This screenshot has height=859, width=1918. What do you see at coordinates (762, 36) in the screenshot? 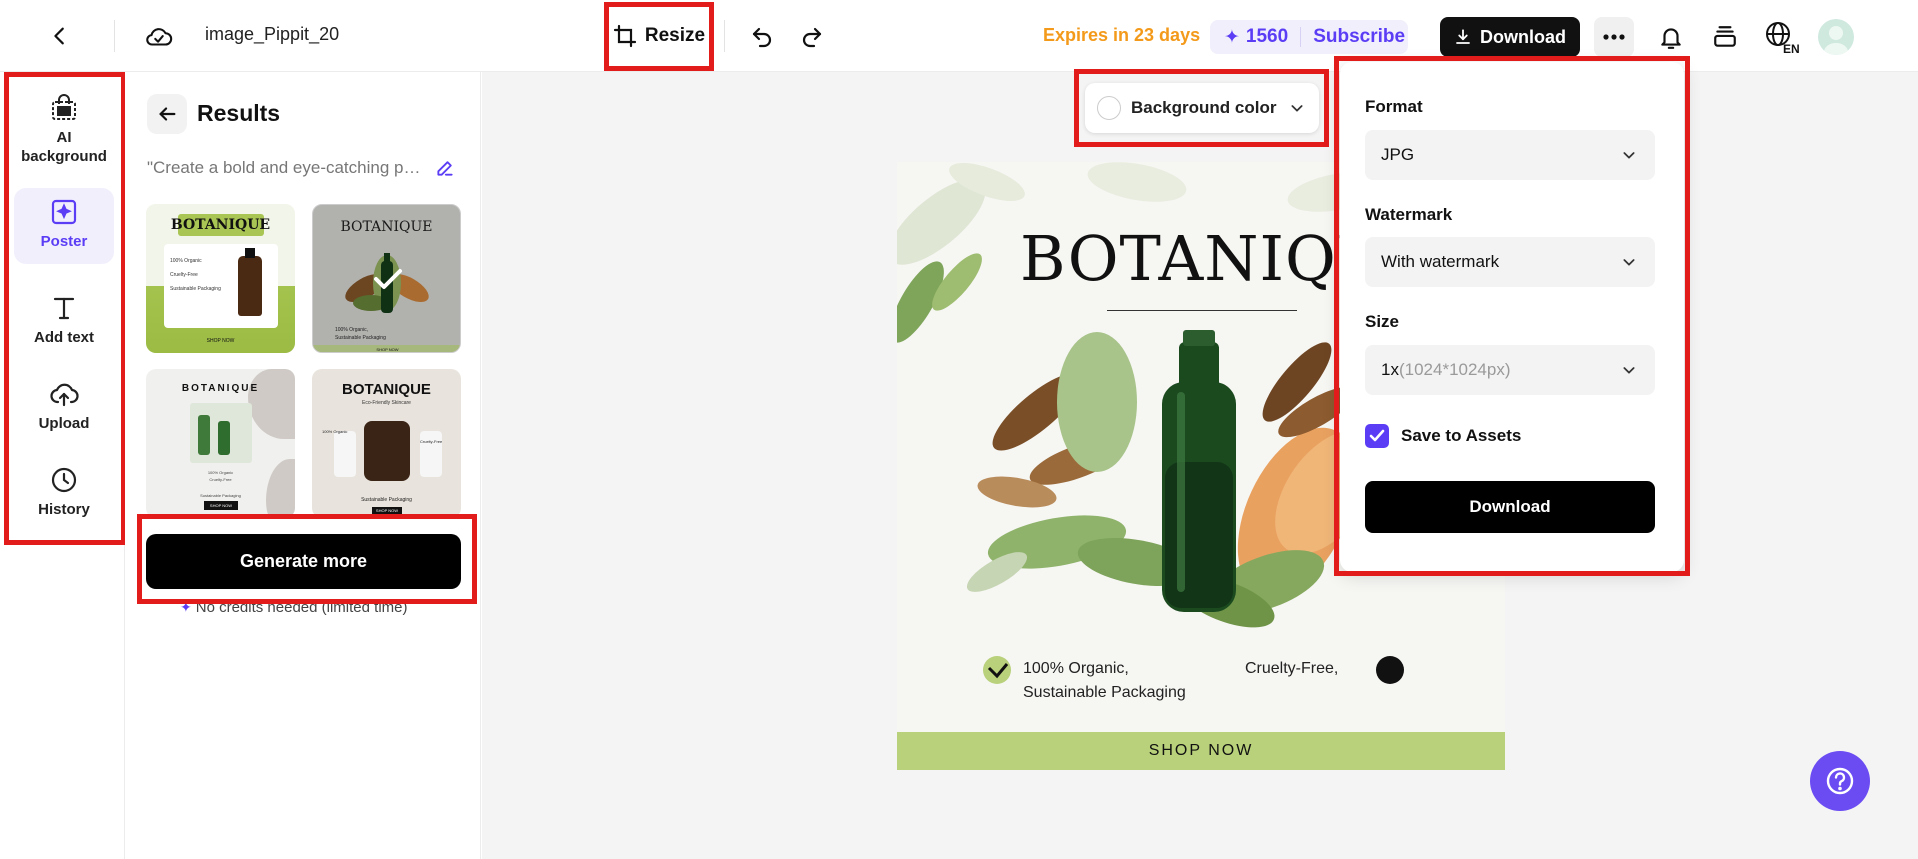
I see `undo-icon` at bounding box center [762, 36].